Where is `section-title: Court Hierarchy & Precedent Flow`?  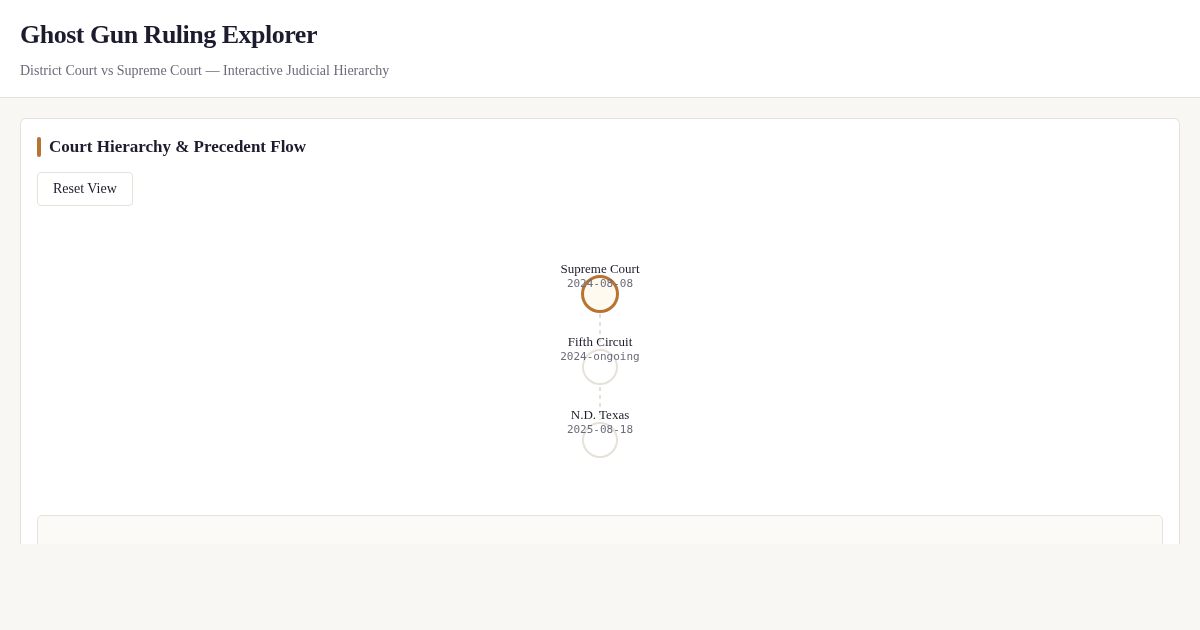 section-title: Court Hierarchy & Precedent Flow is located at coordinates (178, 147).